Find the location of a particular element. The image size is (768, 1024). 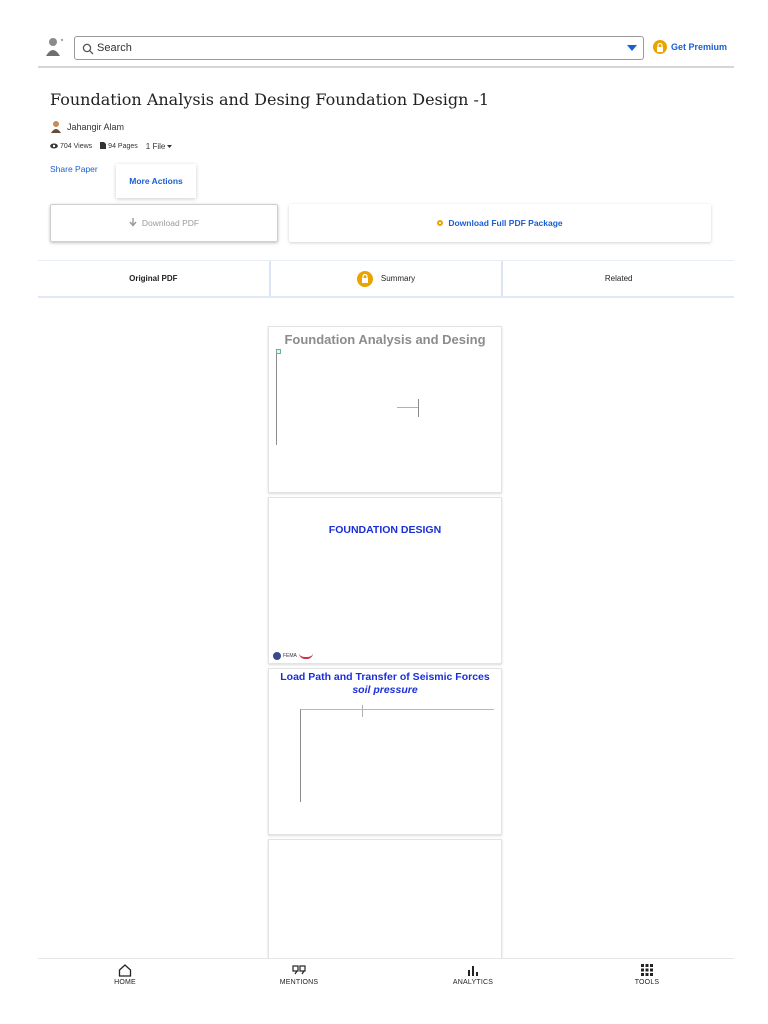

swoosh-icon is located at coordinates (305, 656).